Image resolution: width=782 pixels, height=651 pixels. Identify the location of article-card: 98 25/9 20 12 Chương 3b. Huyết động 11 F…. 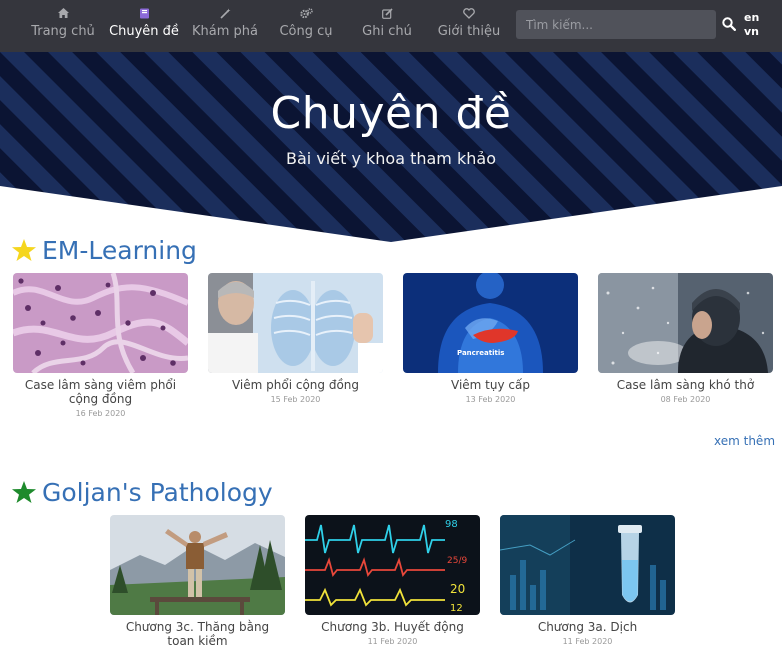
(392, 580).